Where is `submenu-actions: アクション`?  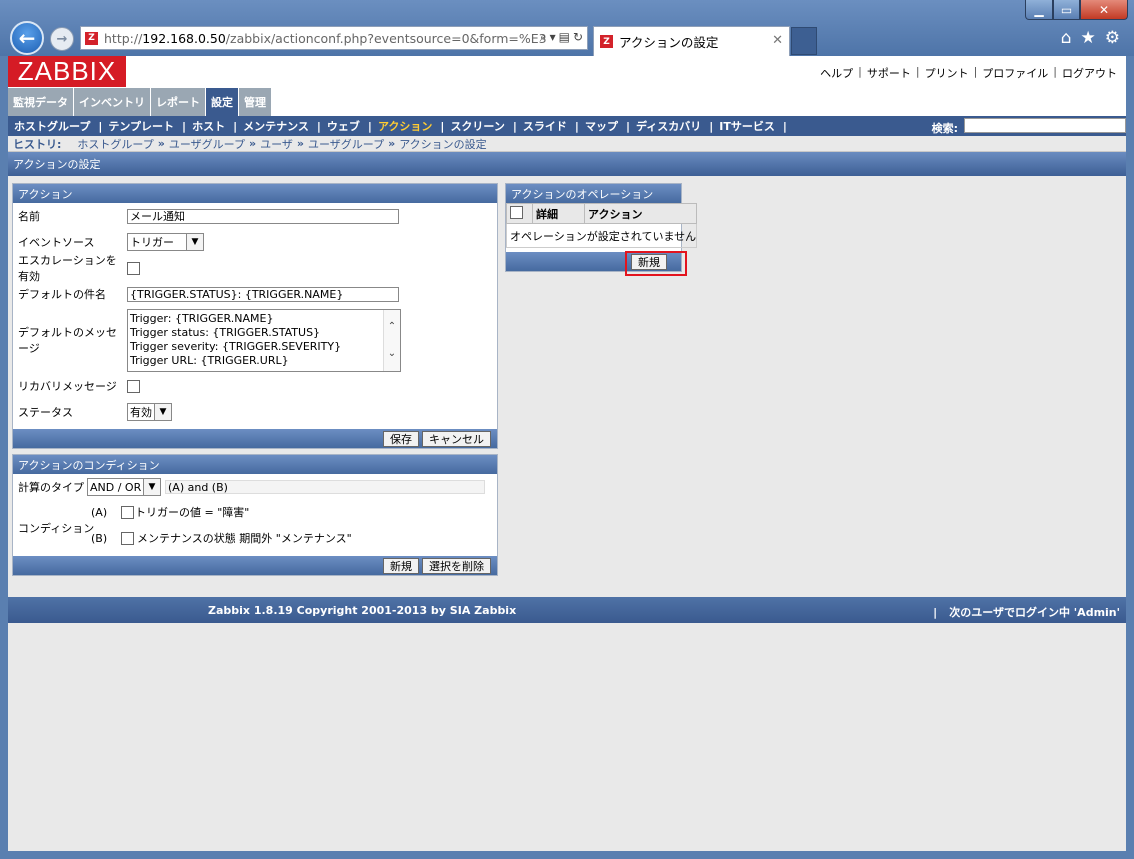 submenu-actions: アクション is located at coordinates (406, 126).